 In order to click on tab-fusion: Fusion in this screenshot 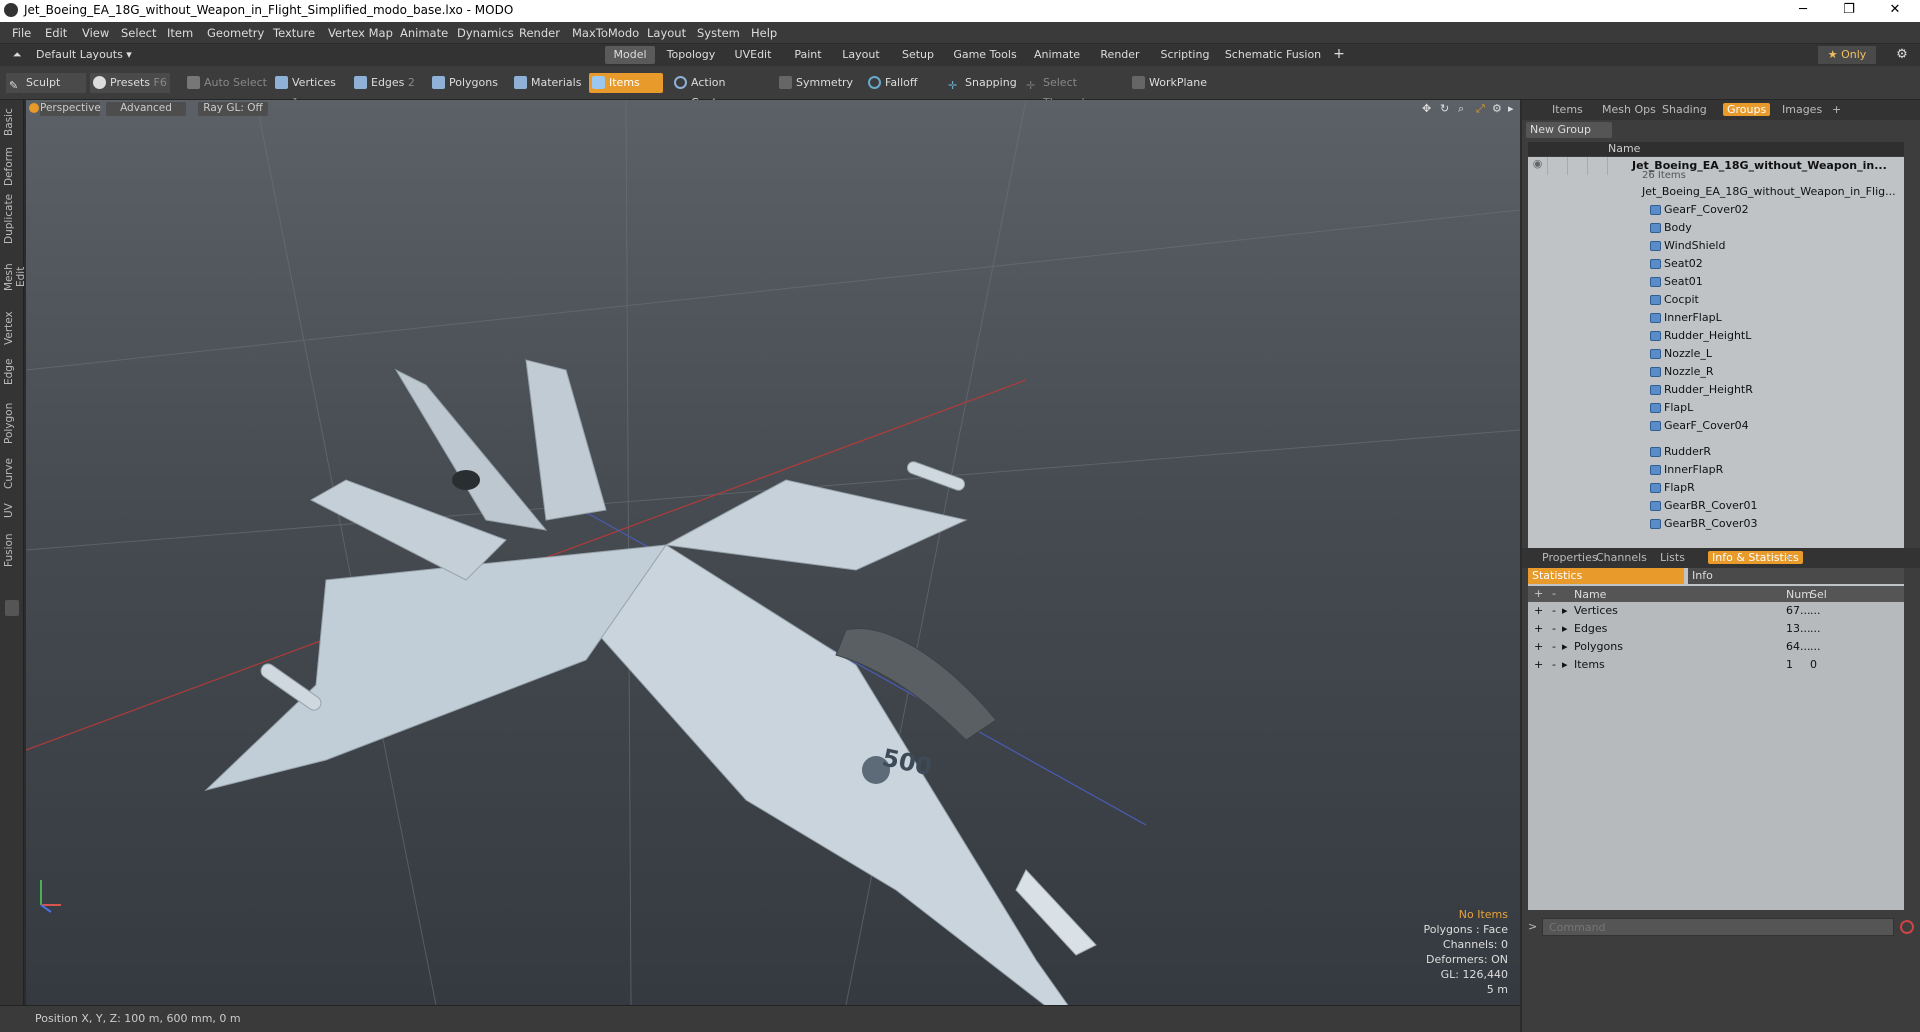, I will do `click(11, 550)`.